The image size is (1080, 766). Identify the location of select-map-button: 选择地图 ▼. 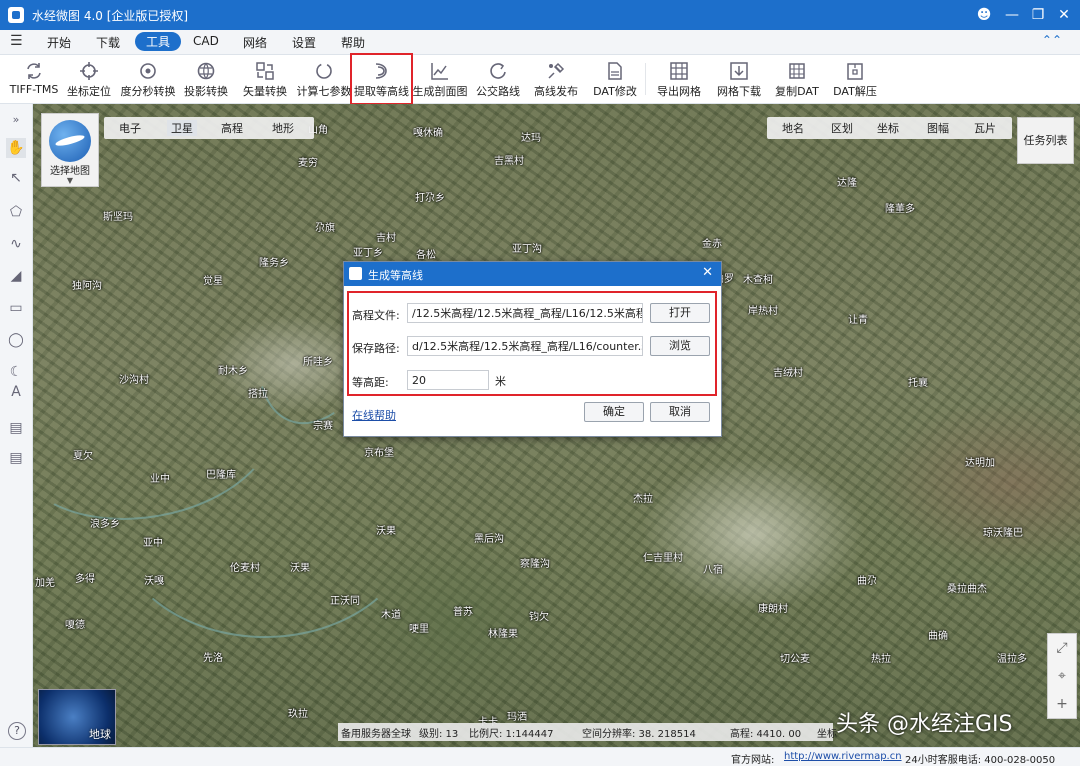
(70, 150).